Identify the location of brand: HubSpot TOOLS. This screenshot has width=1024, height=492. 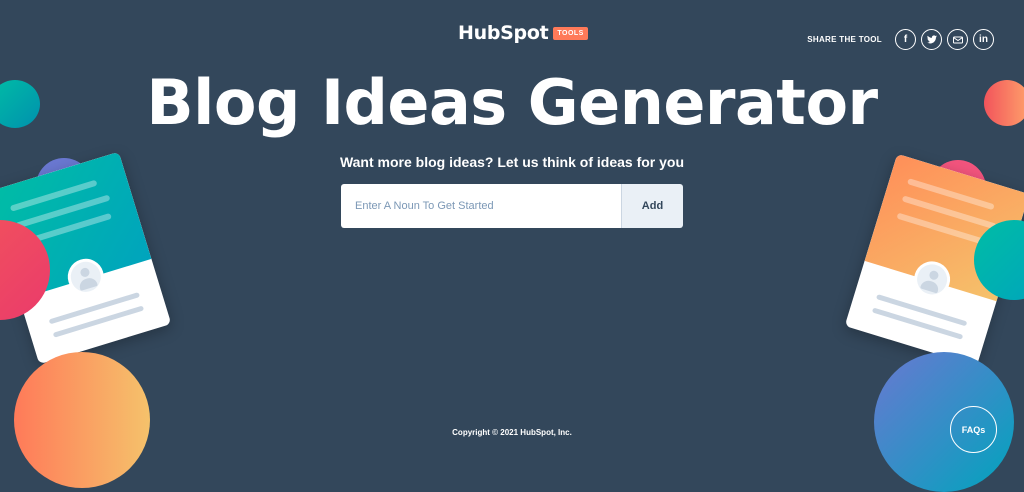
(523, 33).